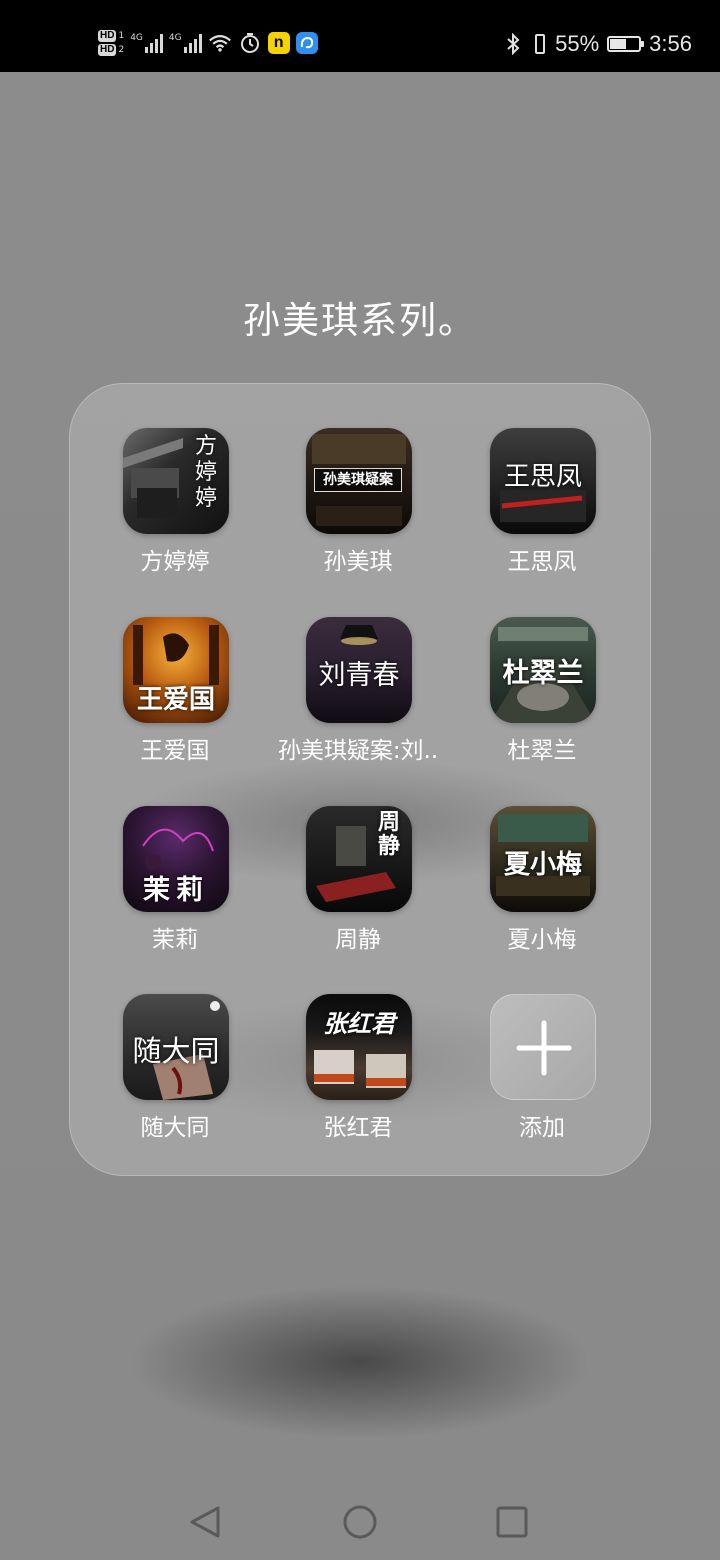  Describe the element at coordinates (358, 751) in the screenshot. I see `app-label: 孙美琪疑案:刘..` at that location.